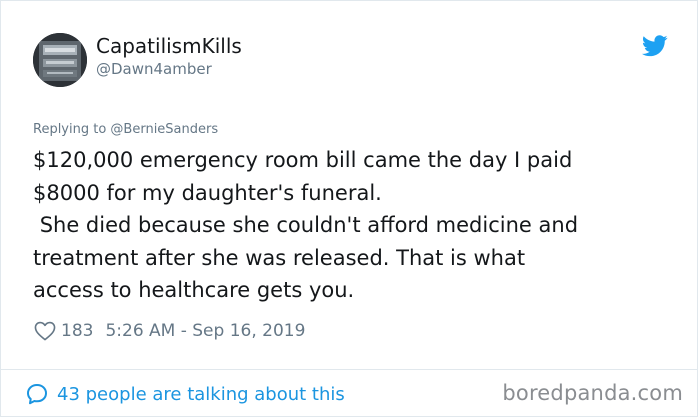 This screenshot has width=700, height=419. I want to click on replying-to-label: Replying to @BernieSanders, so click(125, 129).